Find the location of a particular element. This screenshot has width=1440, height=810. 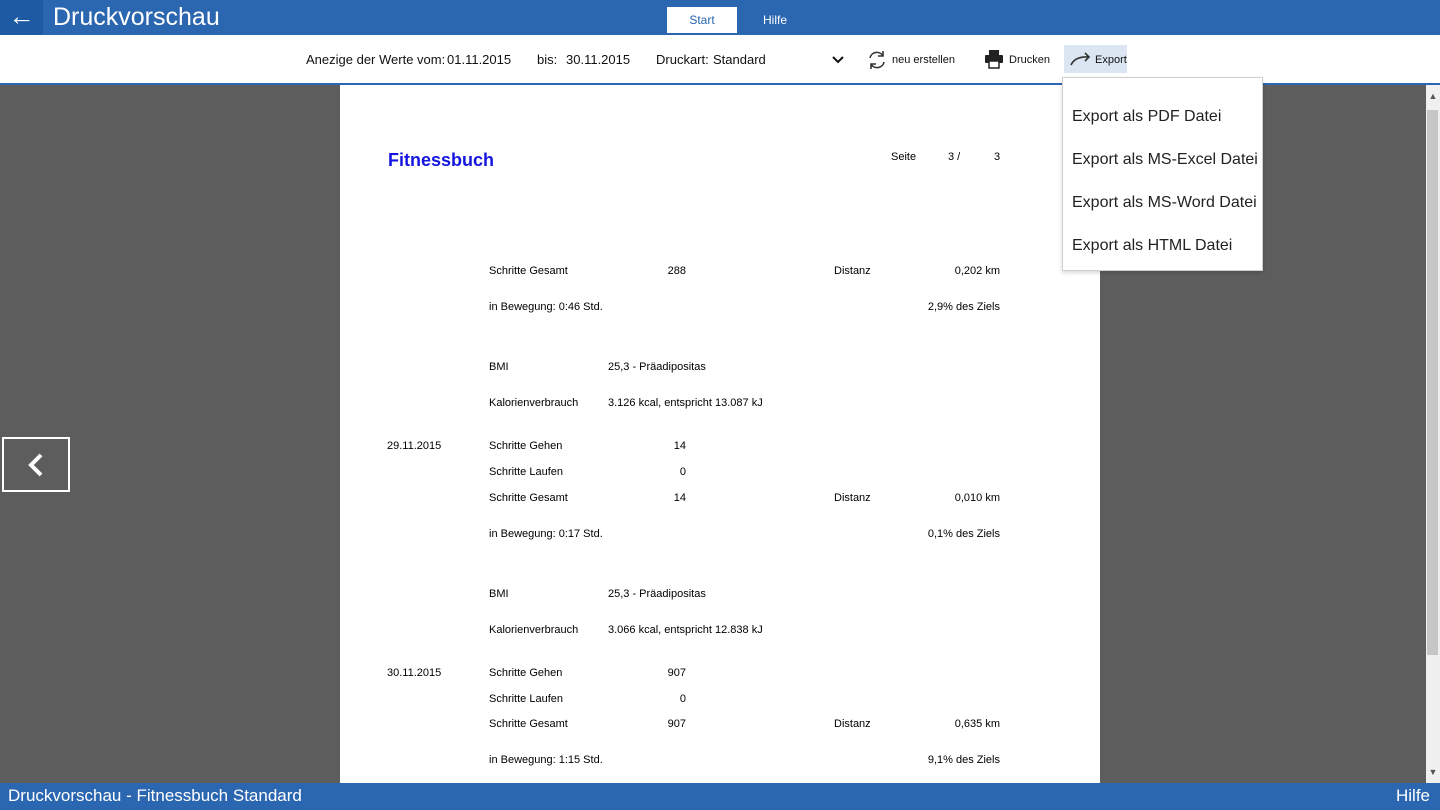

export-pdf-item: Export als PDF Datei is located at coordinates (1146, 117).